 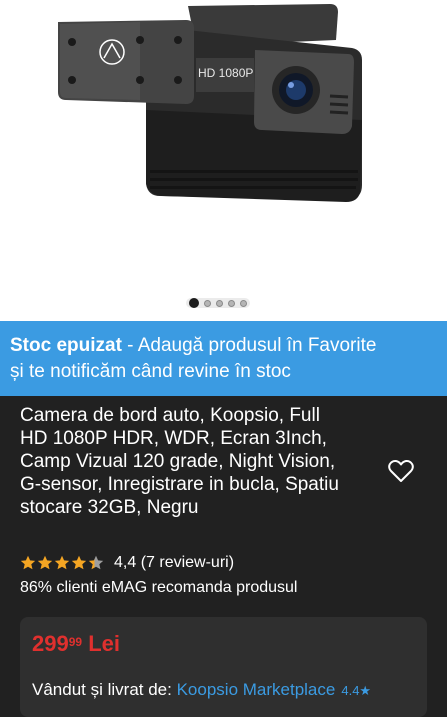 What do you see at coordinates (174, 563) in the screenshot?
I see `rating-text: 4,4 (7 review-uri)` at bounding box center [174, 563].